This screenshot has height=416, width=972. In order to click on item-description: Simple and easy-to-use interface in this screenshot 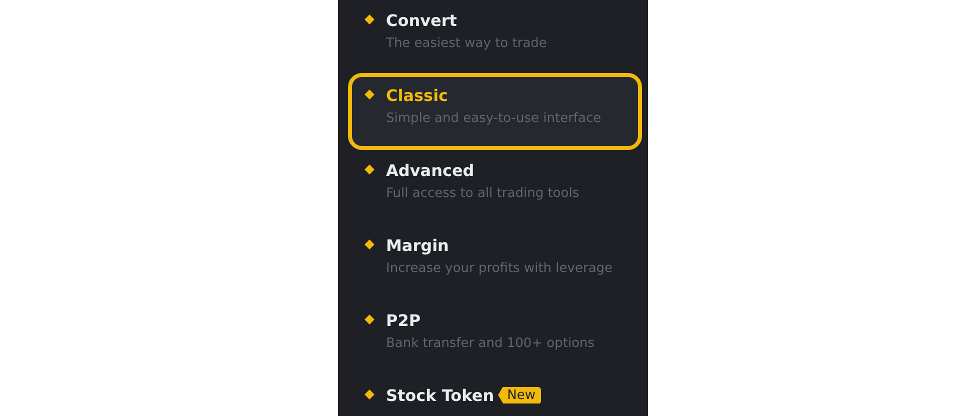, I will do `click(494, 119)`.